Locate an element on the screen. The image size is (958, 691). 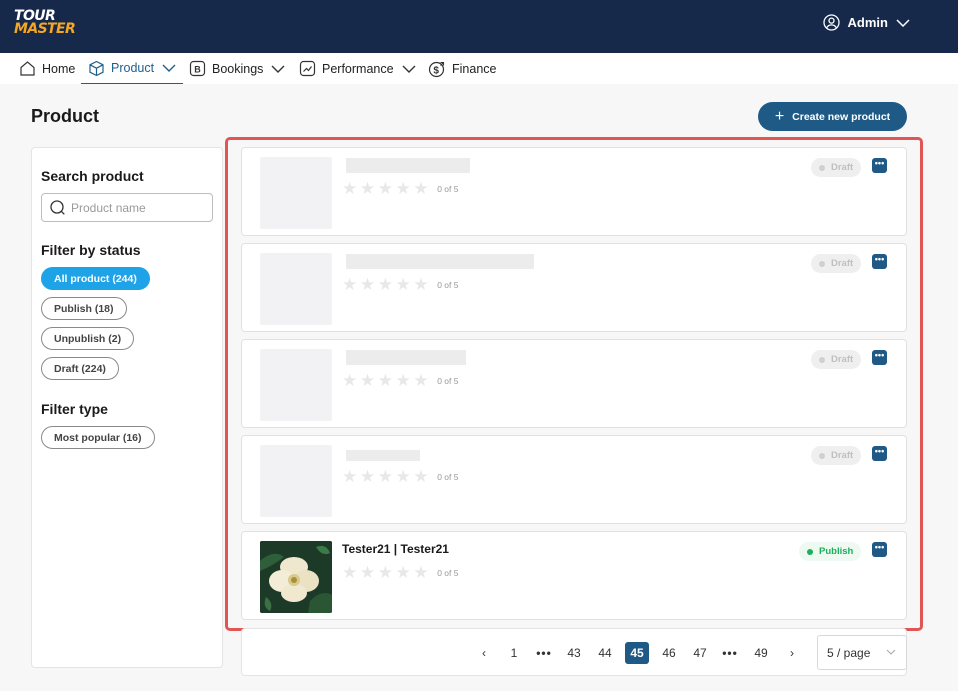
search-input is located at coordinates (138, 207).